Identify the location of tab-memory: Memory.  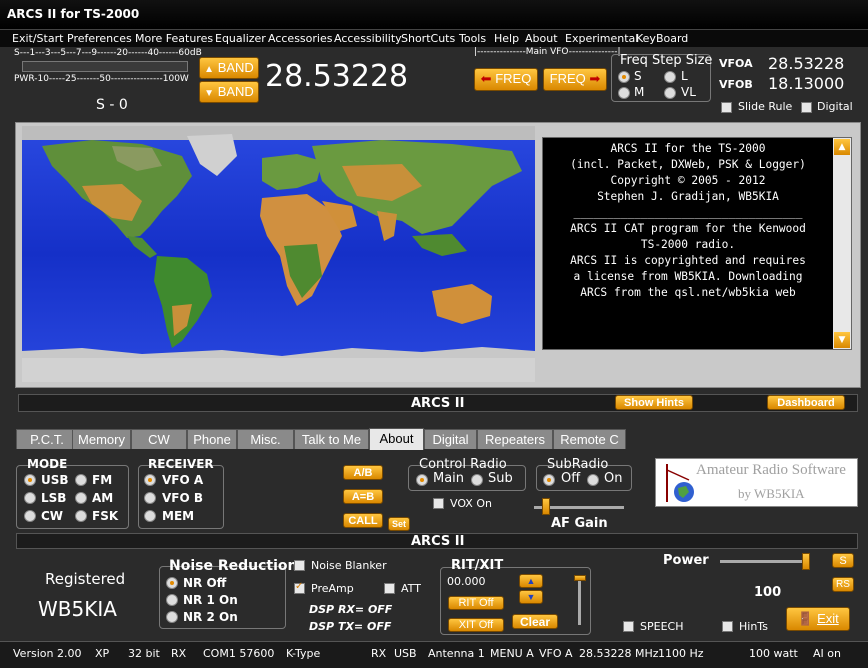
(101, 439).